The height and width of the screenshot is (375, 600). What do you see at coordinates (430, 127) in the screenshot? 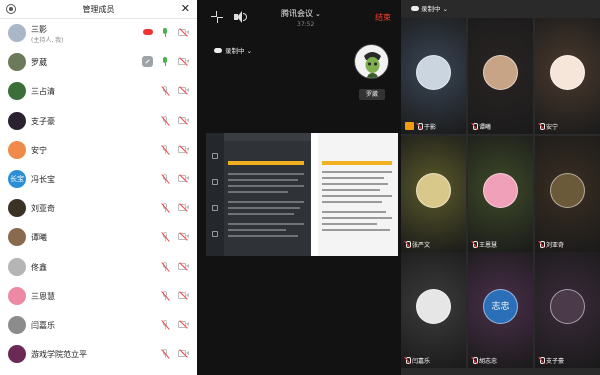
I see `participant-name: 于影` at bounding box center [430, 127].